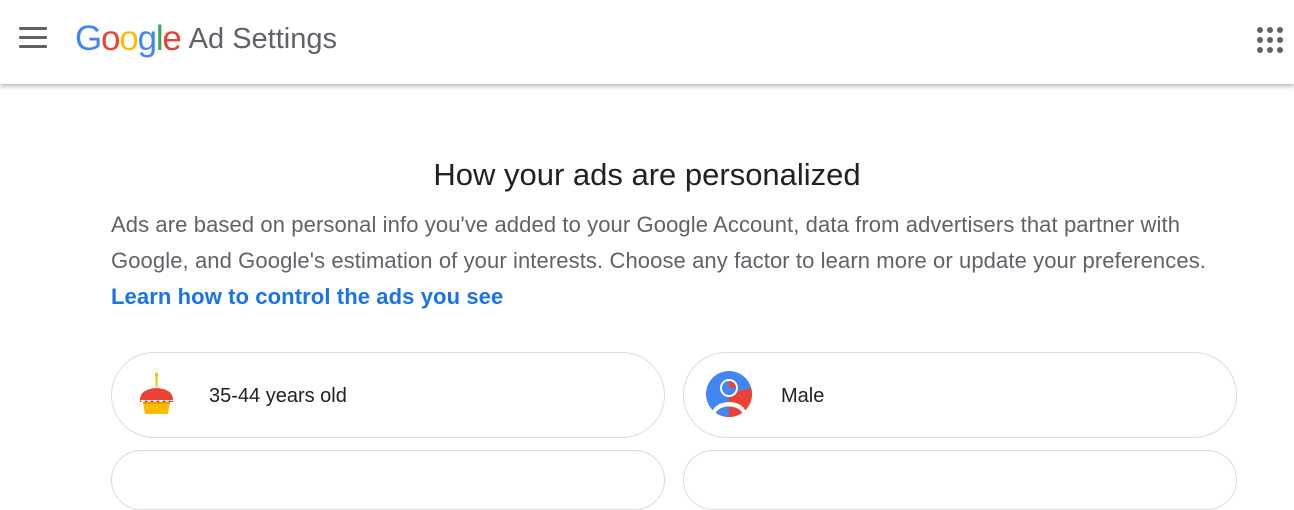 The height and width of the screenshot is (510, 1294). I want to click on google-ad-settings-logo: Google Ad Settings, so click(206, 39).